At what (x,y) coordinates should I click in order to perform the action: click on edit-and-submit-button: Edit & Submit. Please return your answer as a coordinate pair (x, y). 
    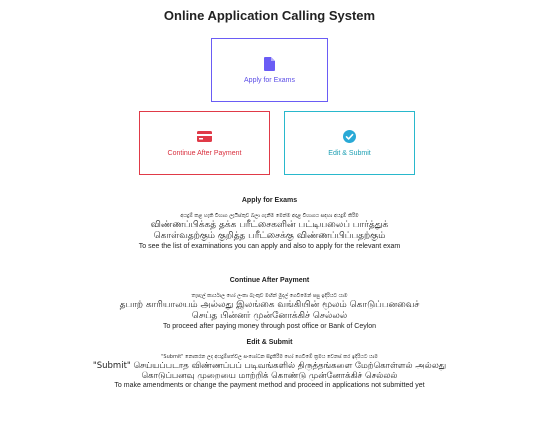
    Looking at the image, I should click on (349, 143).